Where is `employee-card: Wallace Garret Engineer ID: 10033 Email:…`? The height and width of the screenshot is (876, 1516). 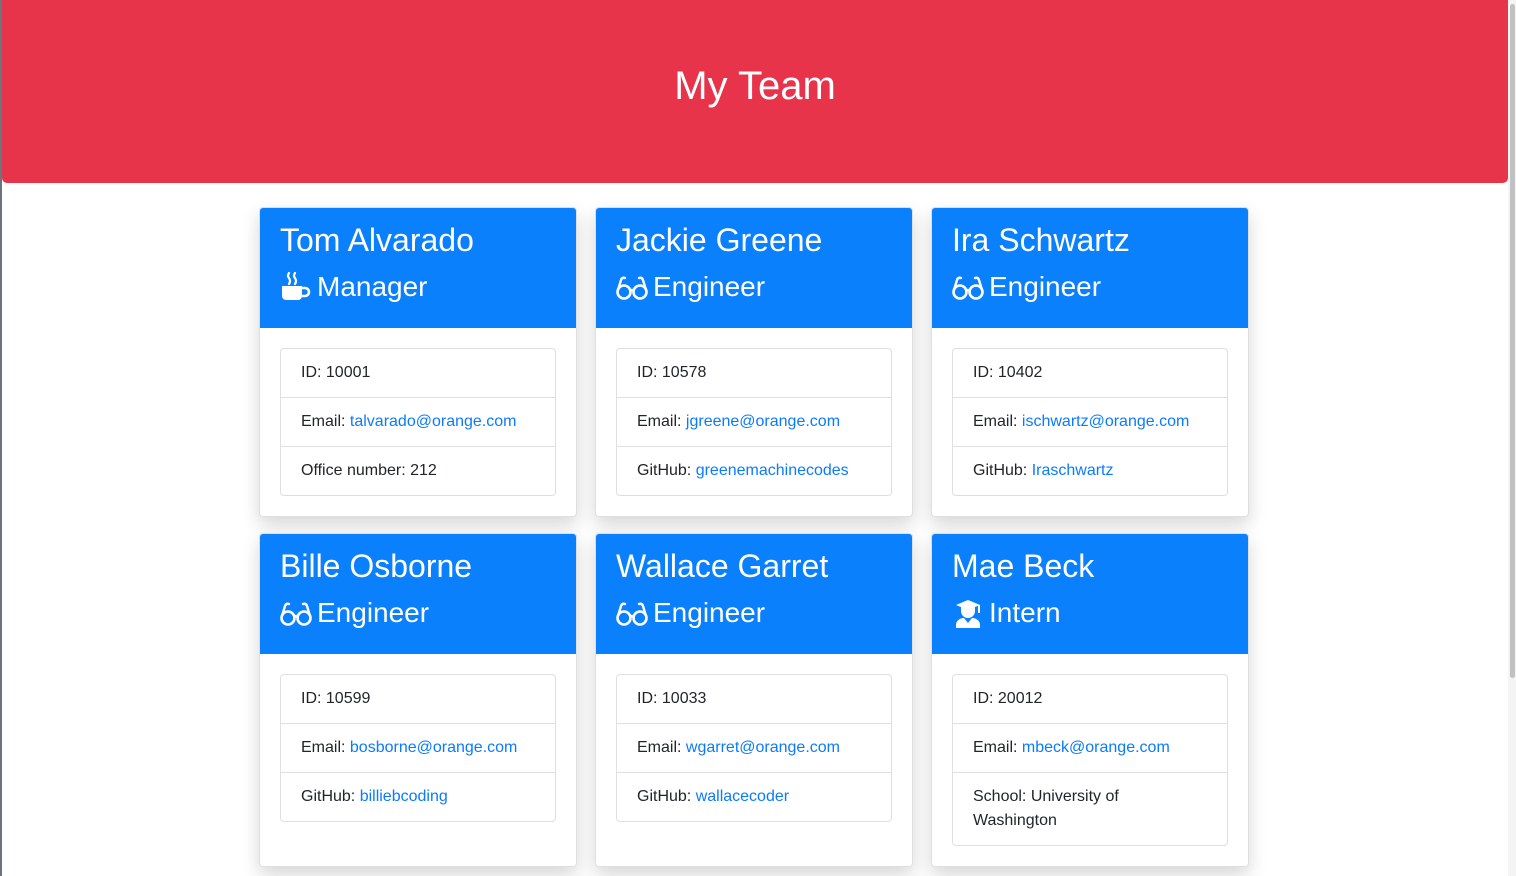
employee-card: Wallace Garret Engineer ID: 10033 Email:… is located at coordinates (754, 700).